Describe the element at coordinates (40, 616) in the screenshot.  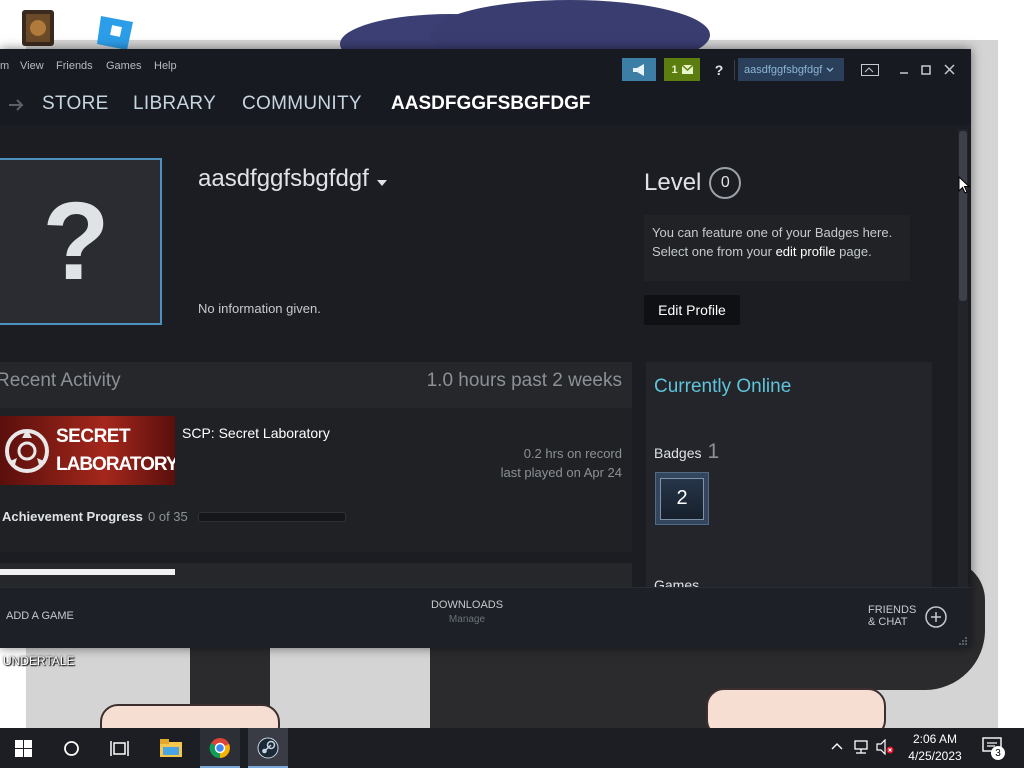
I see `add-game-button: ADD A GAME` at that location.